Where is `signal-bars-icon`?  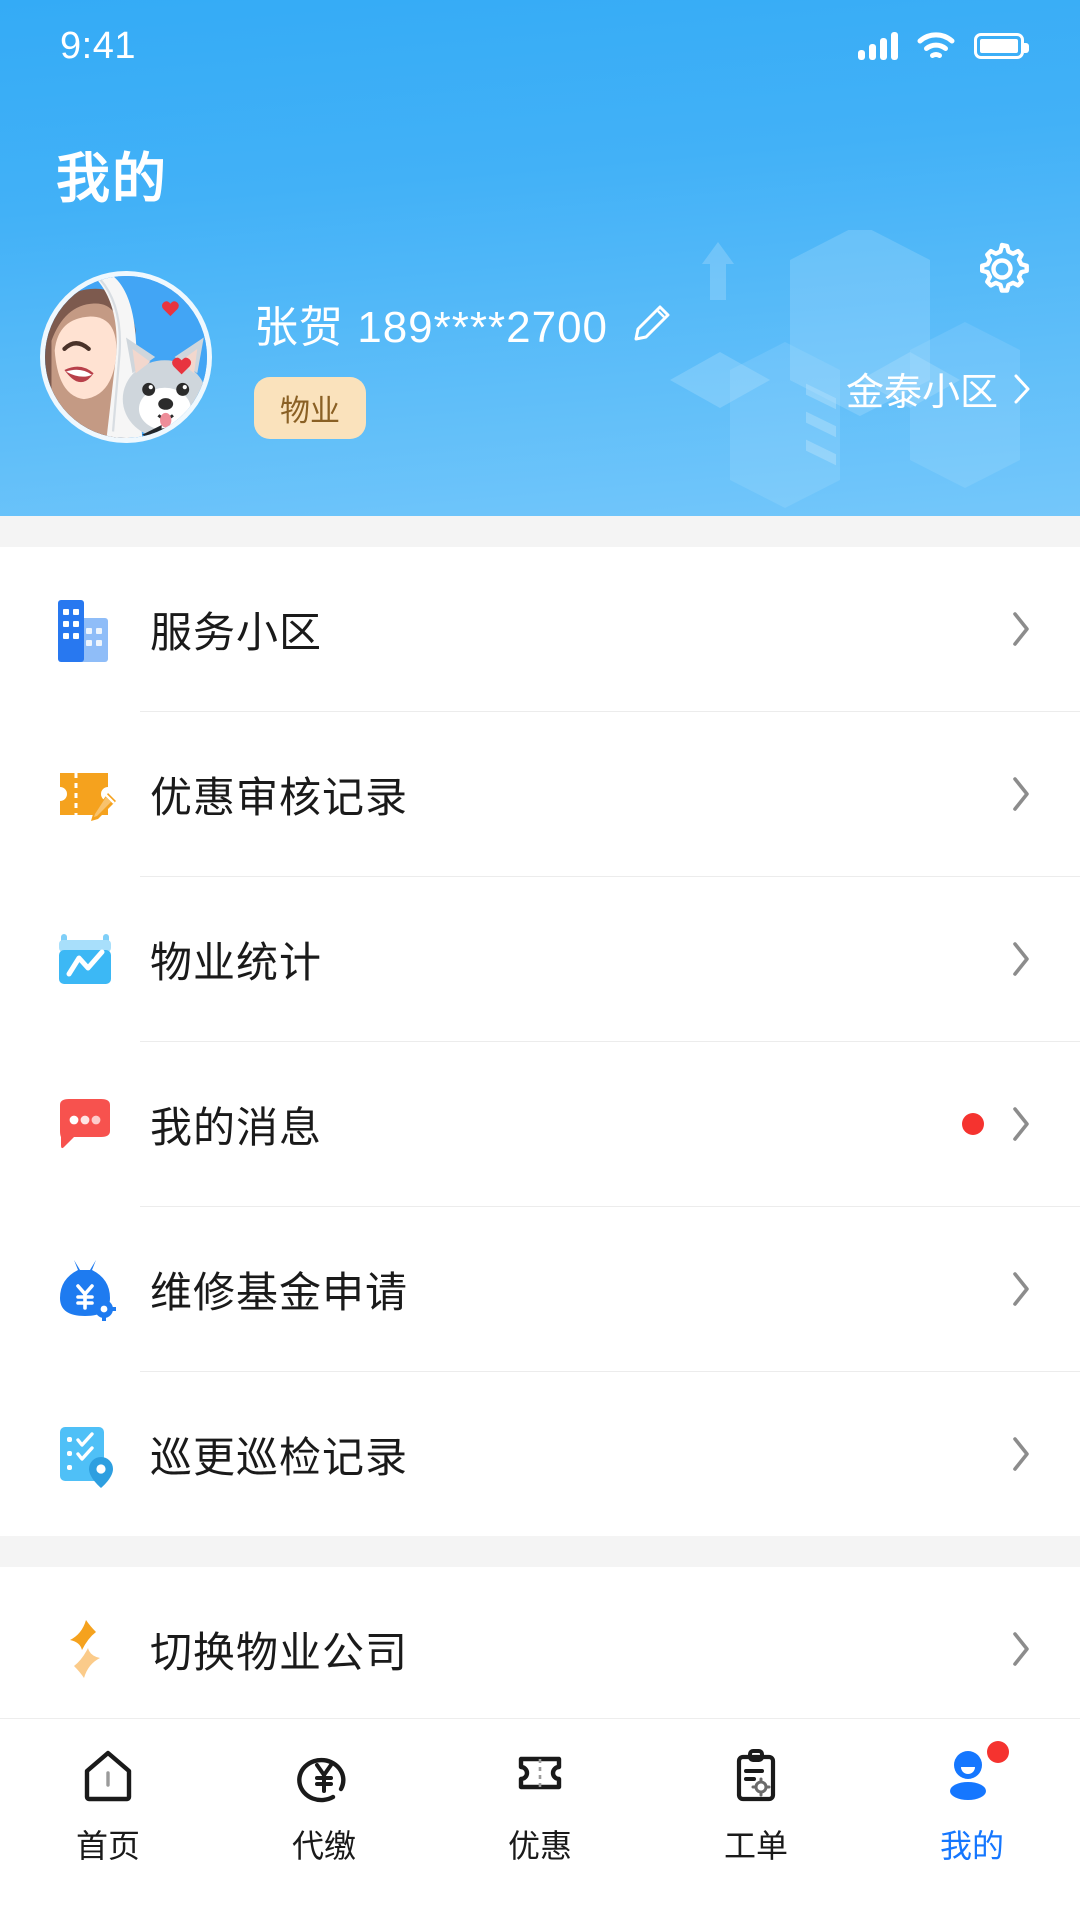 signal-bars-icon is located at coordinates (878, 46).